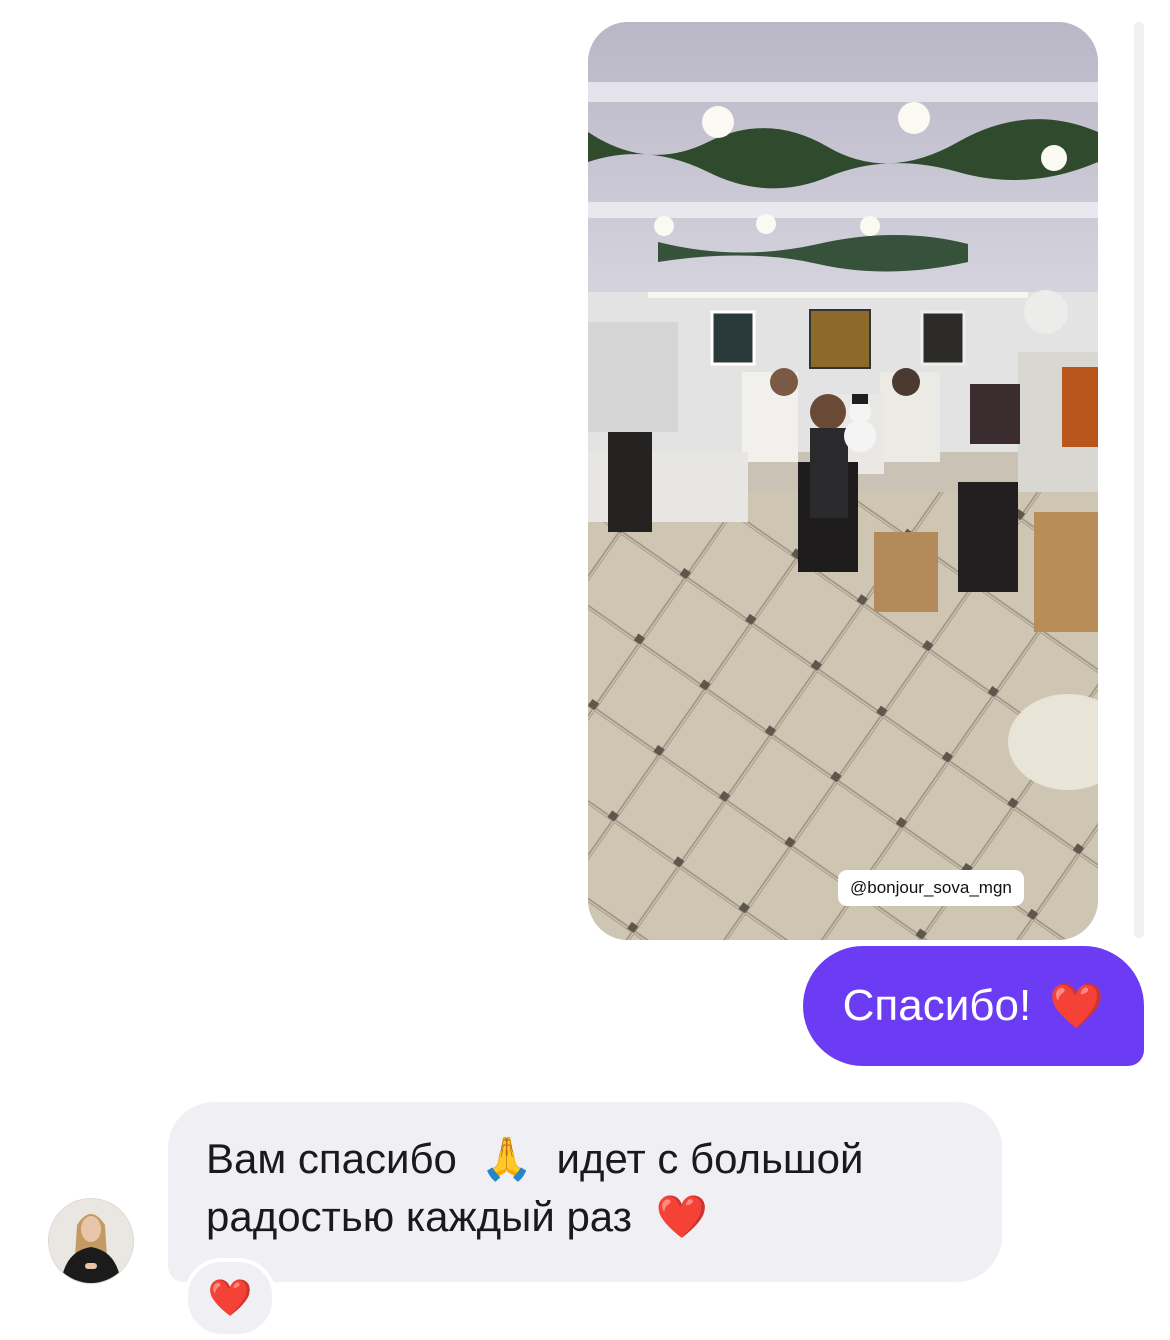 This screenshot has width=1170, height=1340. Describe the element at coordinates (1139, 480) in the screenshot. I see `scrollbar` at that location.